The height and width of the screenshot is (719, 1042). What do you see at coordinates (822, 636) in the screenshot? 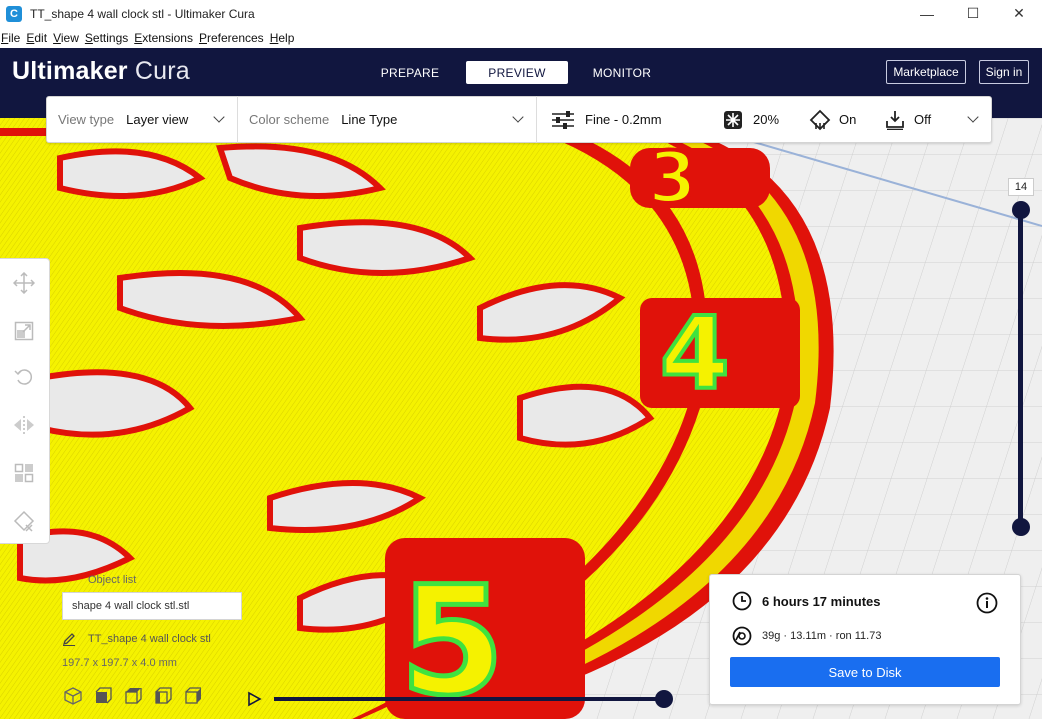
I see `material-usage: 39g · 13.11m · ron 11.73` at bounding box center [822, 636].